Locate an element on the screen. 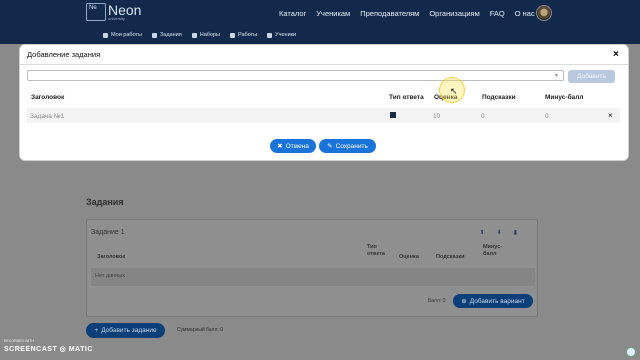 The width and height of the screenshot is (640, 360). puzzle-icon is located at coordinates (154, 35).